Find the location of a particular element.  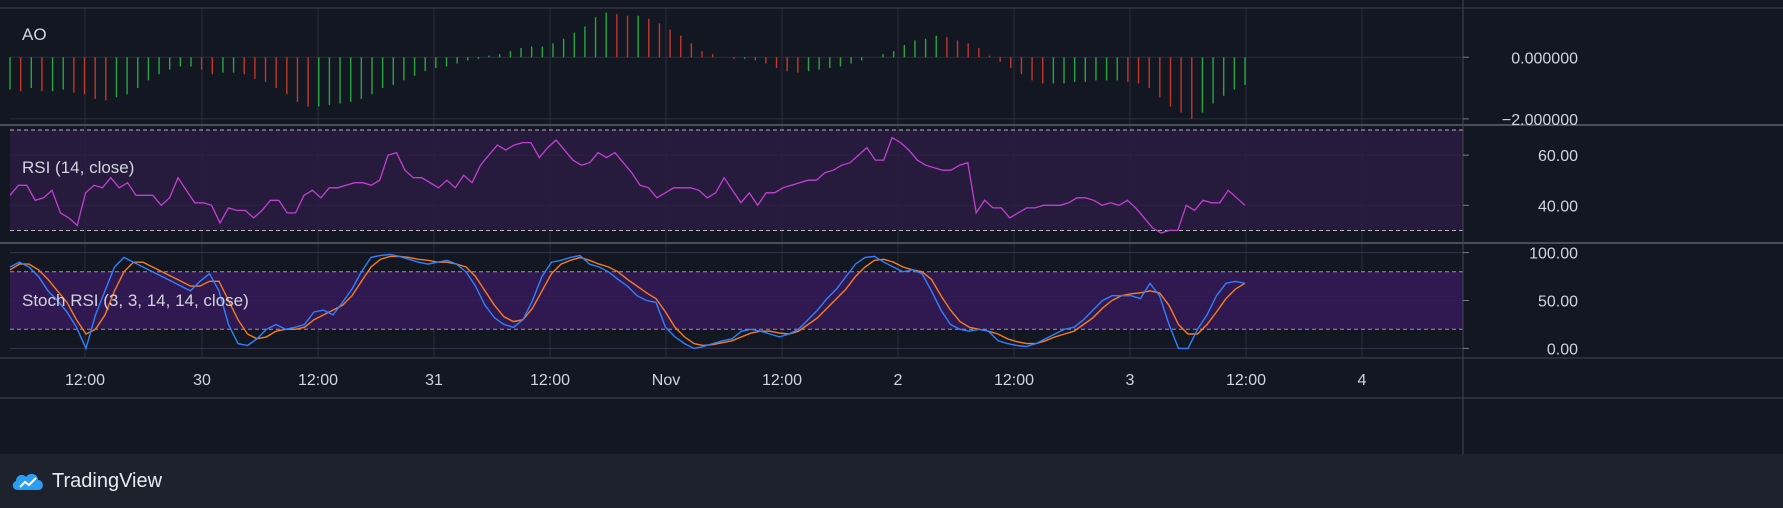

footer-bar is located at coordinates (891, 481).